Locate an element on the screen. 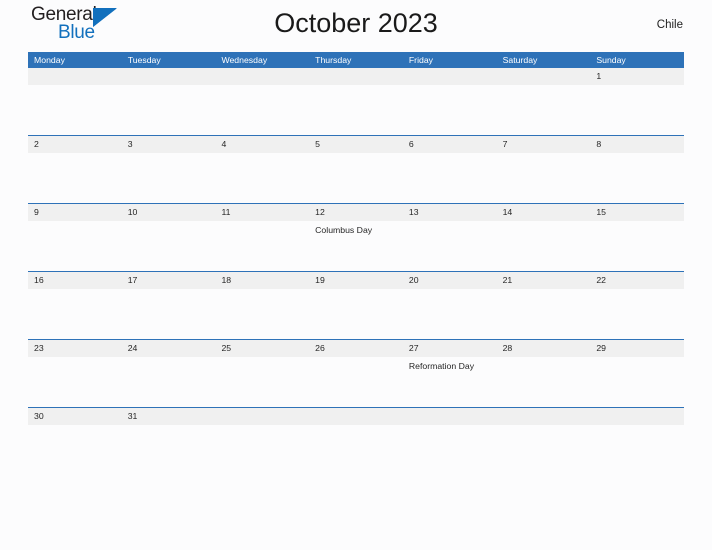  weekday-header-thursday: Thursday is located at coordinates (333, 59).